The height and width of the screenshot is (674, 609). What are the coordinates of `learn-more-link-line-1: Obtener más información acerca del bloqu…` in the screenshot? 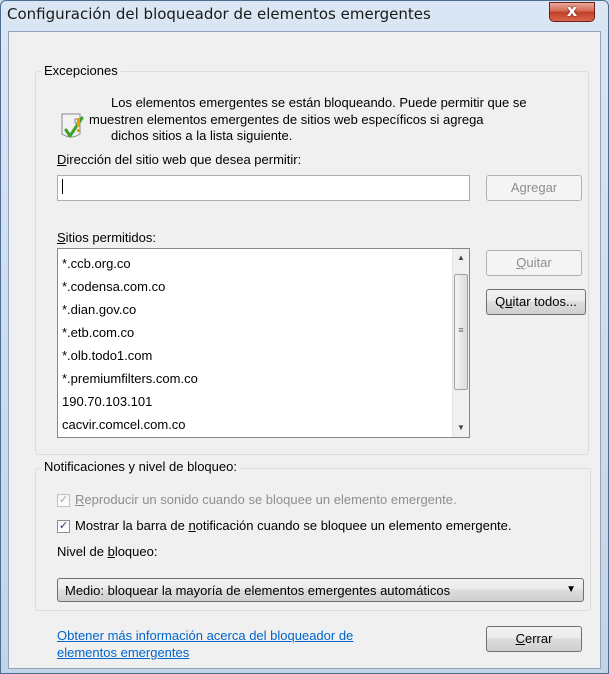 It's located at (205, 635).